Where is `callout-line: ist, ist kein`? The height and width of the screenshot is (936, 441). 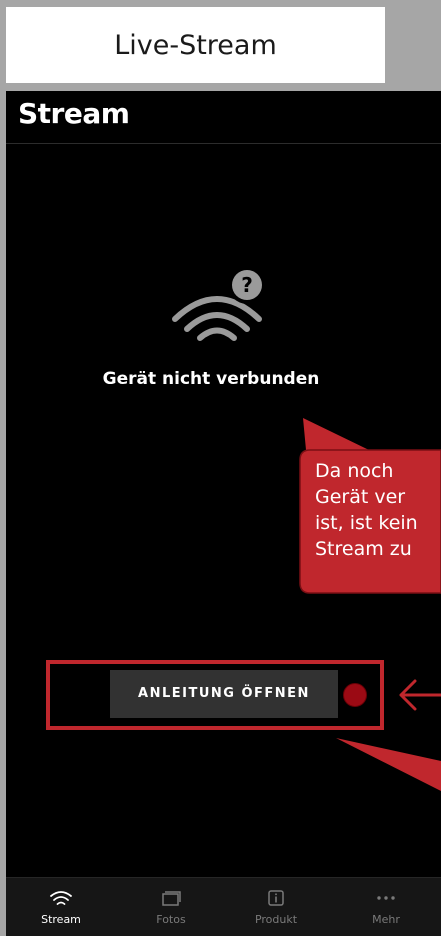
callout-line: ist, ist kein is located at coordinates (366, 523).